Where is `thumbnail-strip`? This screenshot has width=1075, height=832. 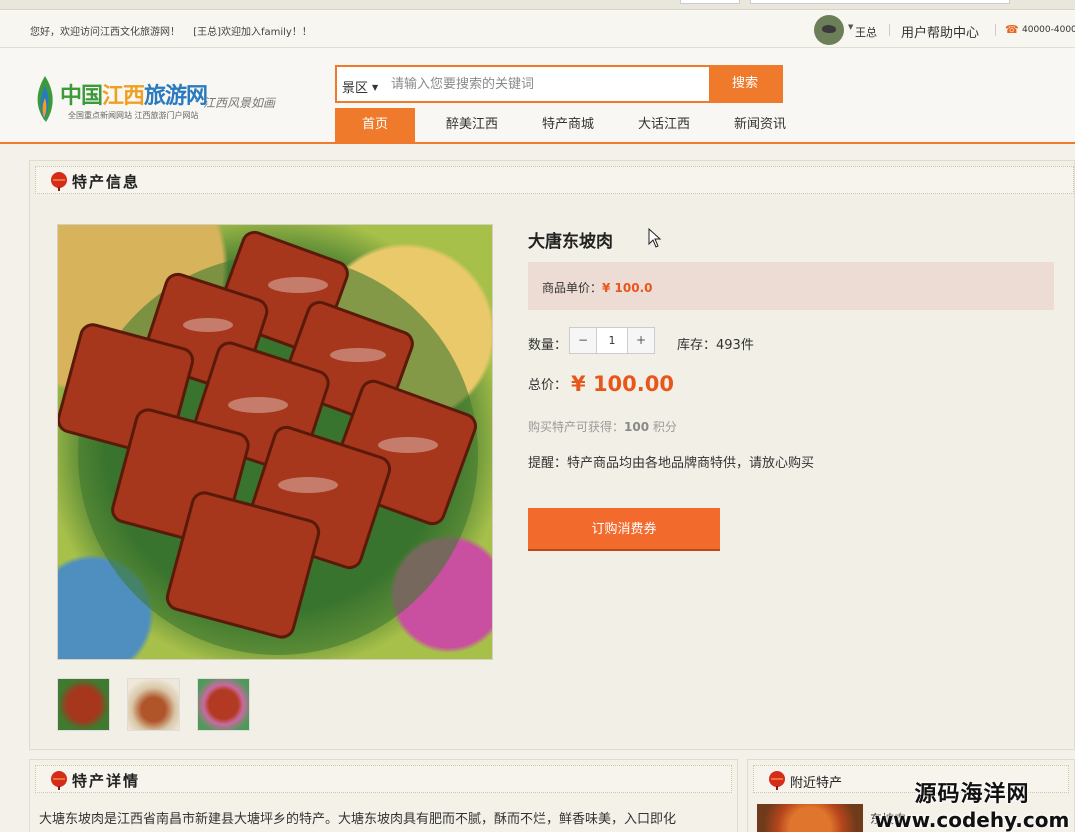 thumbnail-strip is located at coordinates (153, 704).